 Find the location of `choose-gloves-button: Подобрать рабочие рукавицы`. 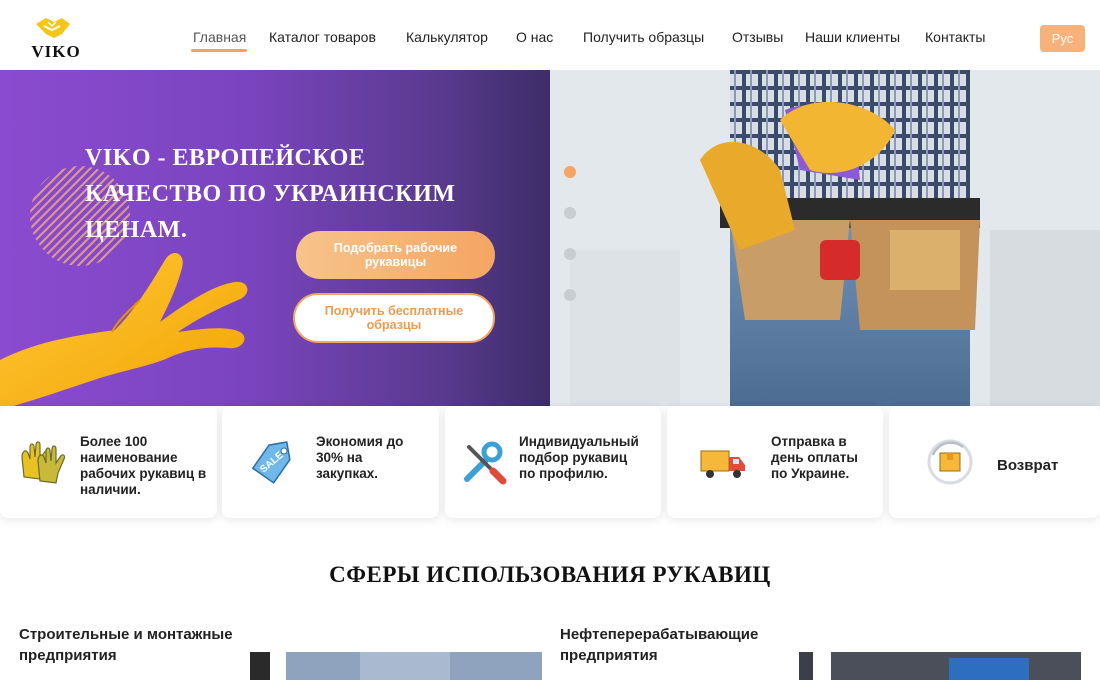

choose-gloves-button: Подобрать рабочие рукавицы is located at coordinates (395, 255).